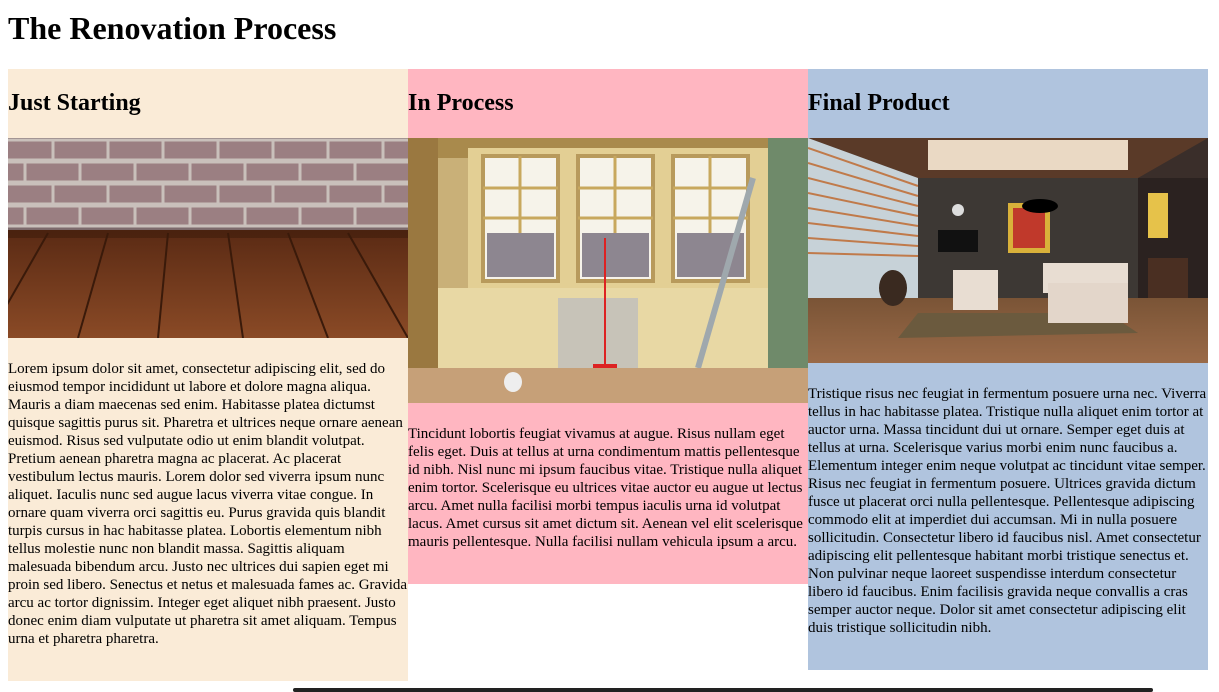 The image size is (1219, 692). What do you see at coordinates (461, 103) in the screenshot?
I see `column-heading: In Process` at bounding box center [461, 103].